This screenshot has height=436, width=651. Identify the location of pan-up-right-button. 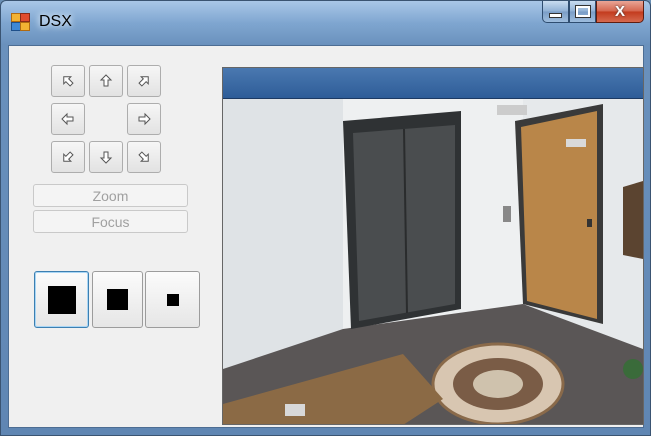
(144, 81).